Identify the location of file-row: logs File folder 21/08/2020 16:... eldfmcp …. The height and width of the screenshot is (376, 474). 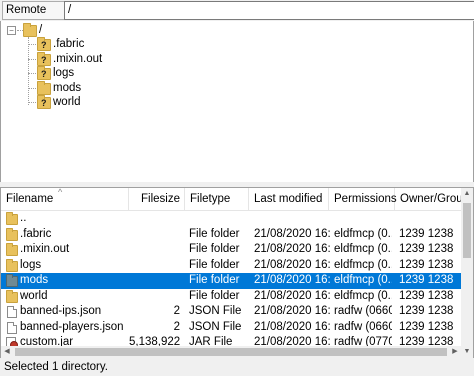
(231, 266).